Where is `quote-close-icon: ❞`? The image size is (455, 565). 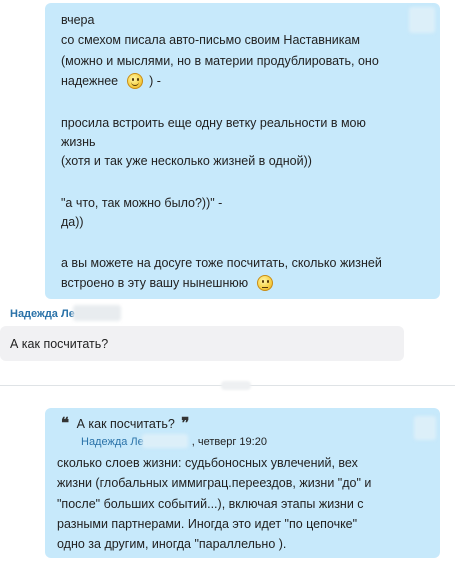
quote-close-icon: ❞ is located at coordinates (185, 423).